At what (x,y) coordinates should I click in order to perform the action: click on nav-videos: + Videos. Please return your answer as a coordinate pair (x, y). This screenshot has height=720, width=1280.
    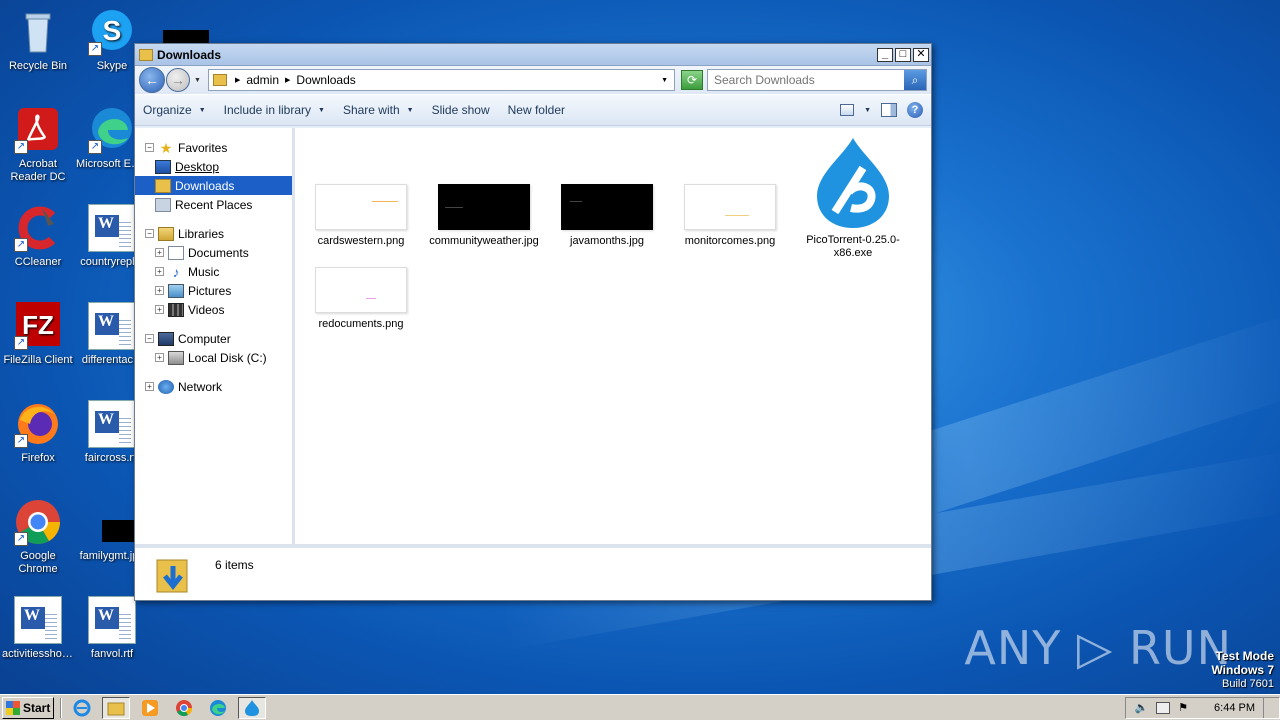
    Looking at the image, I should click on (213, 309).